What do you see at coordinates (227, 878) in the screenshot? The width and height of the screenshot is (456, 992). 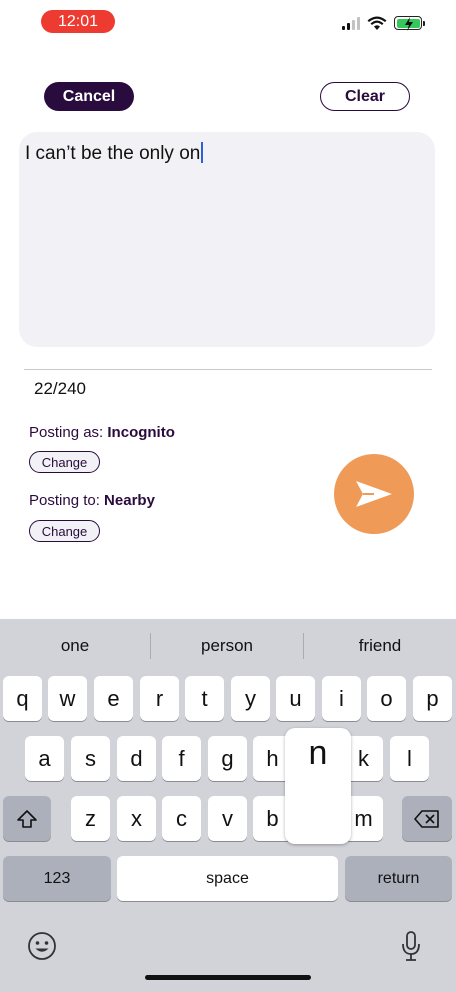 I see `space-key: space` at bounding box center [227, 878].